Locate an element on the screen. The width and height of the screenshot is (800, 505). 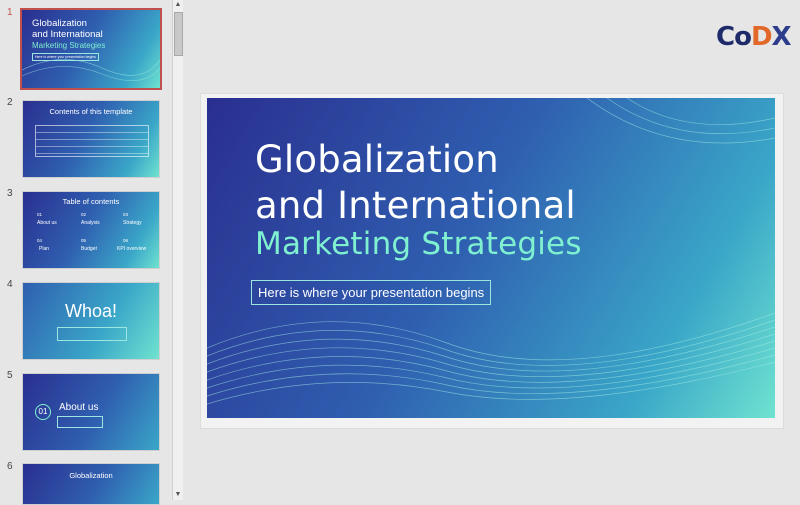
slide-title-line-2: and International is located at coordinates (415, 205).